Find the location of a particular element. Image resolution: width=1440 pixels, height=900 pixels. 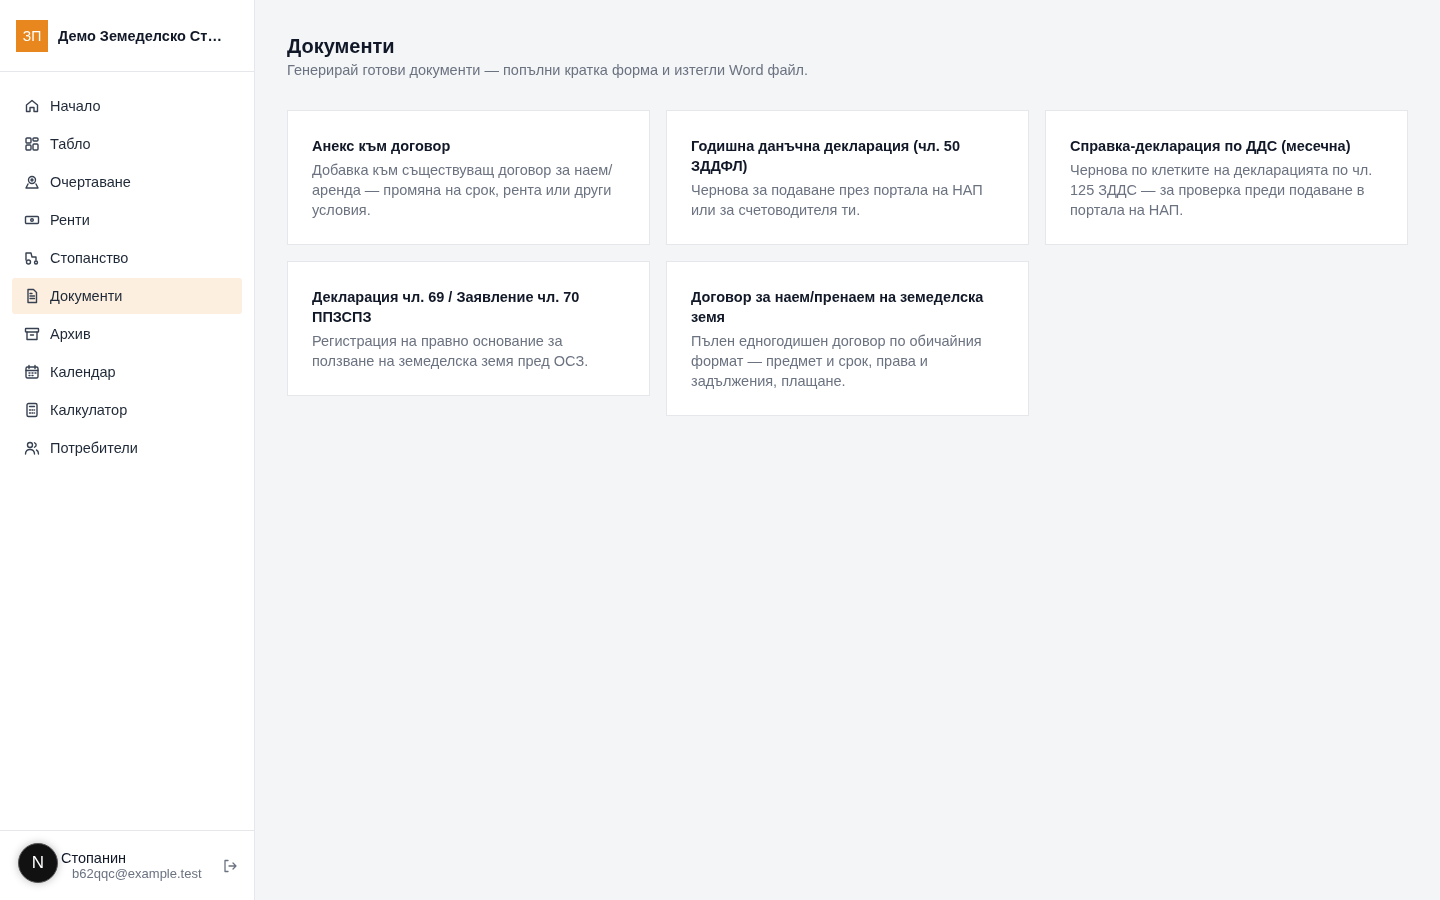

card-description: Добавка към съществуващ договор за наем/аренда — промяна на срок, рента или други условия. is located at coordinates (463, 190).